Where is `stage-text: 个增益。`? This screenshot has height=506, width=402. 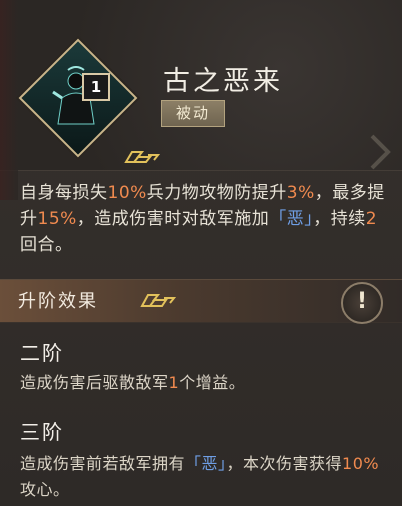
stage-text: 个增益。 is located at coordinates (212, 382).